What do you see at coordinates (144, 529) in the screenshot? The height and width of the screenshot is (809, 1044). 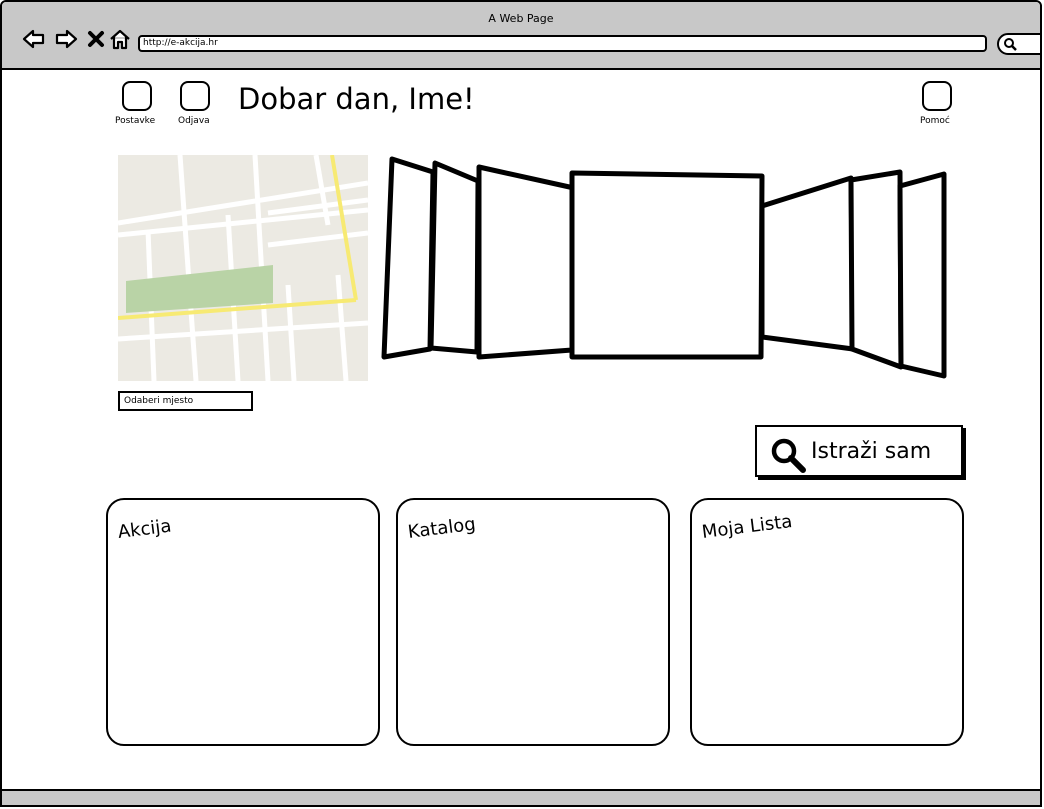 I see `card-title: Akcija` at bounding box center [144, 529].